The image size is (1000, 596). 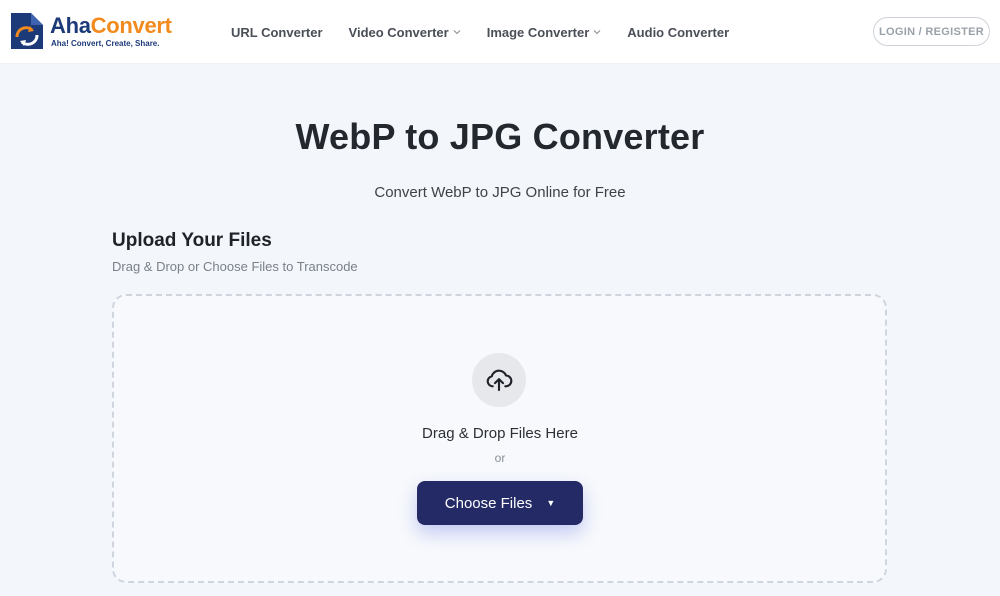 I want to click on nav-image-converter: Image Converter, so click(x=544, y=32).